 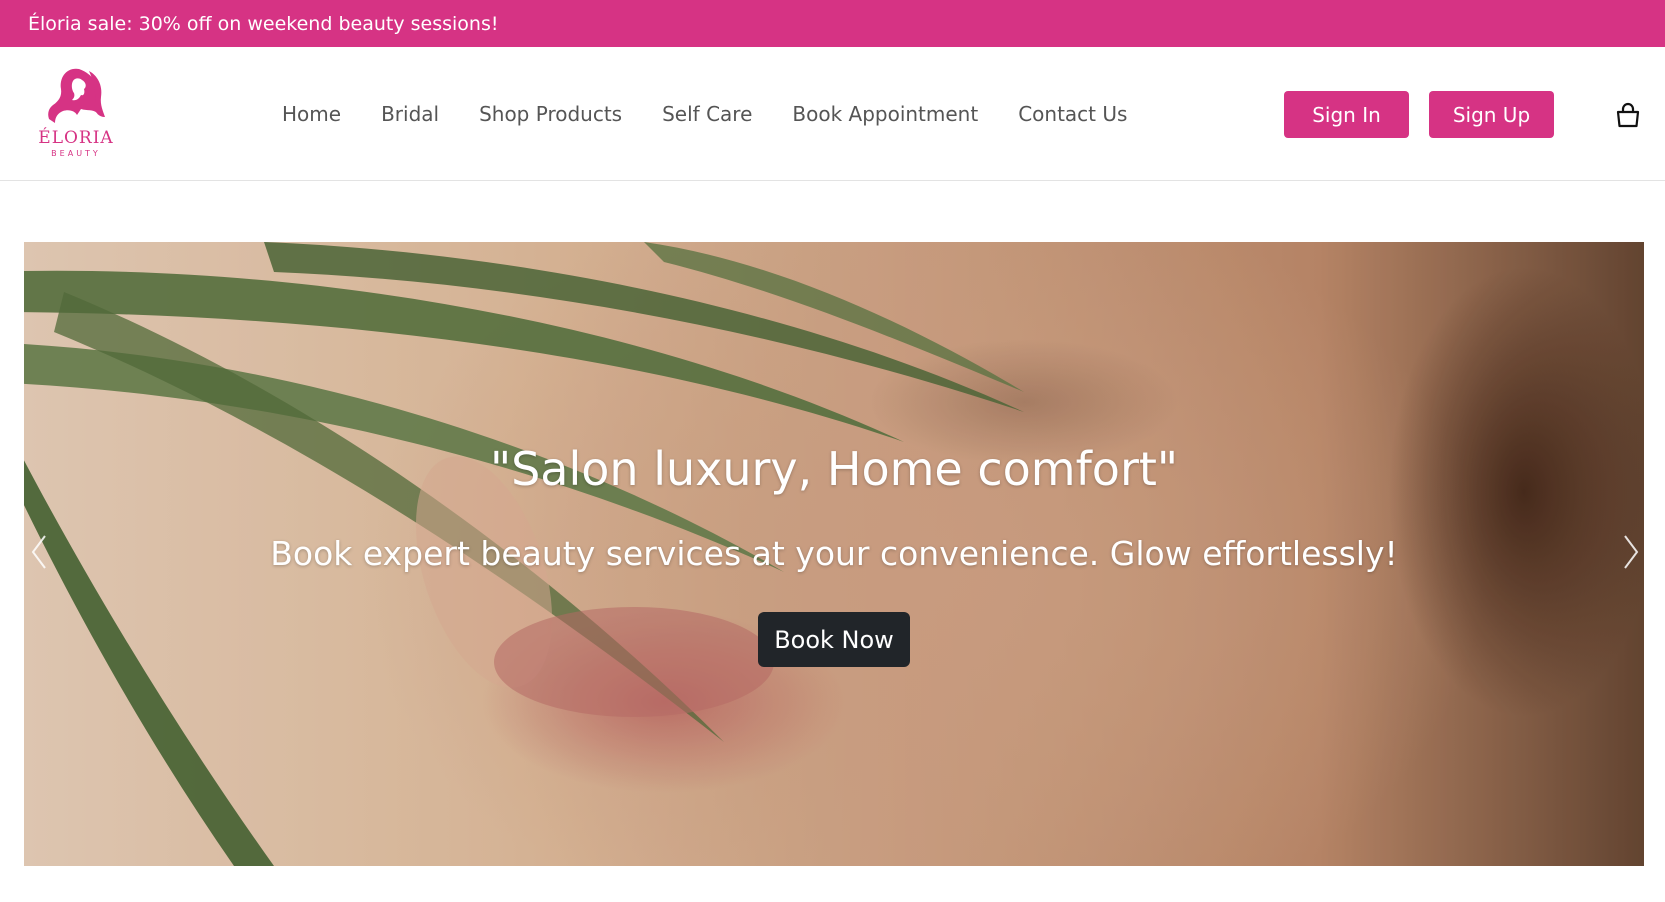 What do you see at coordinates (76, 153) in the screenshot?
I see `brand-tagline: BEAUTY` at bounding box center [76, 153].